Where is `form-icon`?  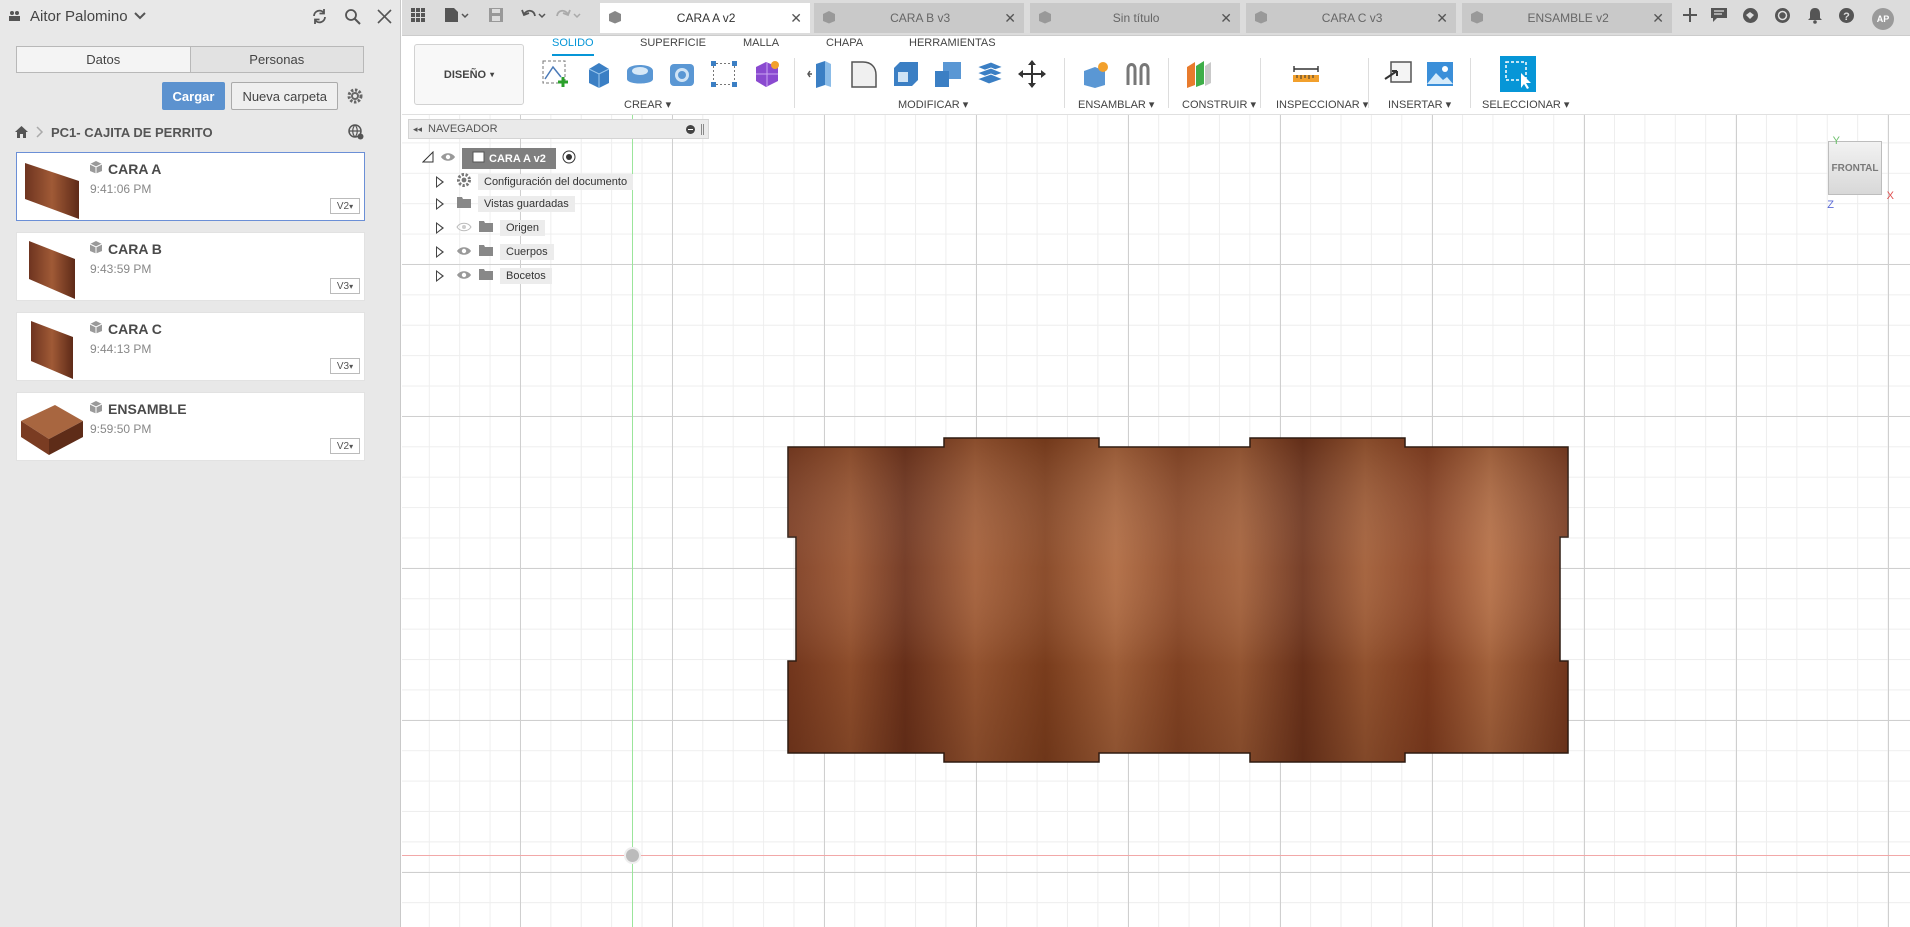
form-icon is located at coordinates (766, 74).